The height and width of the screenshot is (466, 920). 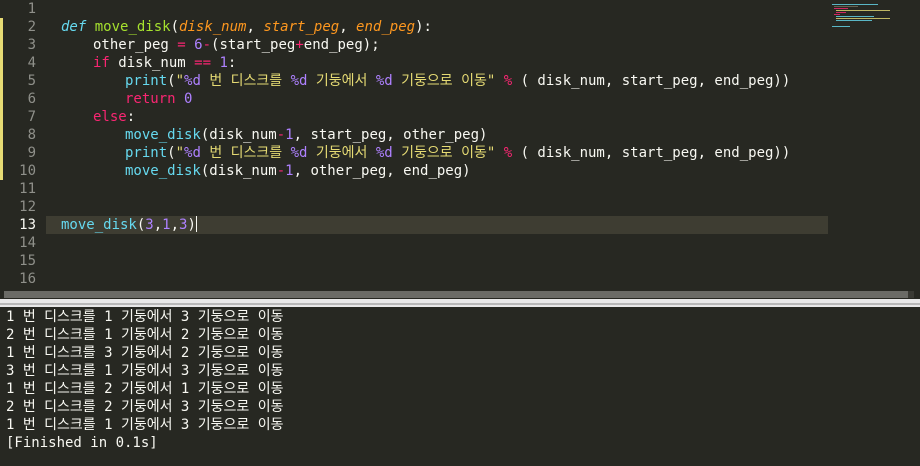 I want to click on scrollbar-thumb, so click(x=456, y=294).